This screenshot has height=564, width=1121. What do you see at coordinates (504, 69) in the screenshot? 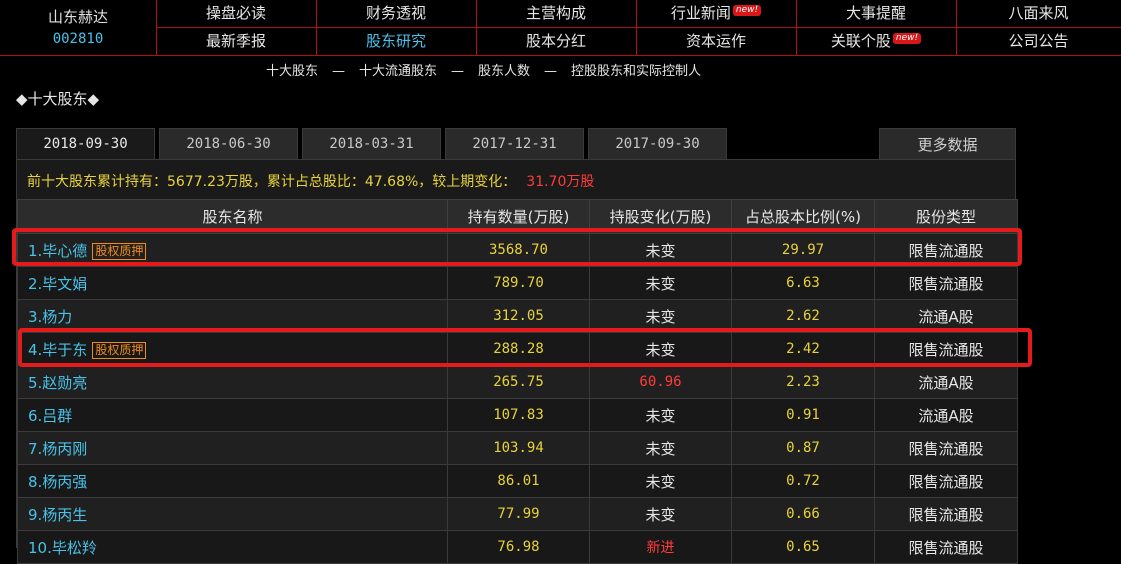
I see `subnav-link-3: 股东人数` at bounding box center [504, 69].